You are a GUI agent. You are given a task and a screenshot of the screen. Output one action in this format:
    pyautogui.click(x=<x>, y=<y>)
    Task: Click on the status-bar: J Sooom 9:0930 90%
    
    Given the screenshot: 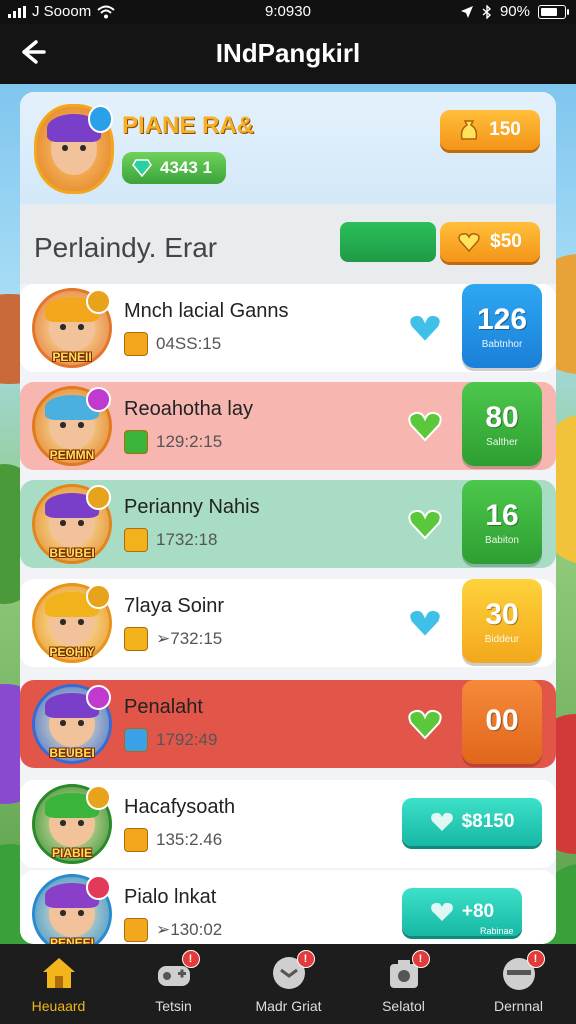 What is the action you would take?
    pyautogui.click(x=288, y=12)
    